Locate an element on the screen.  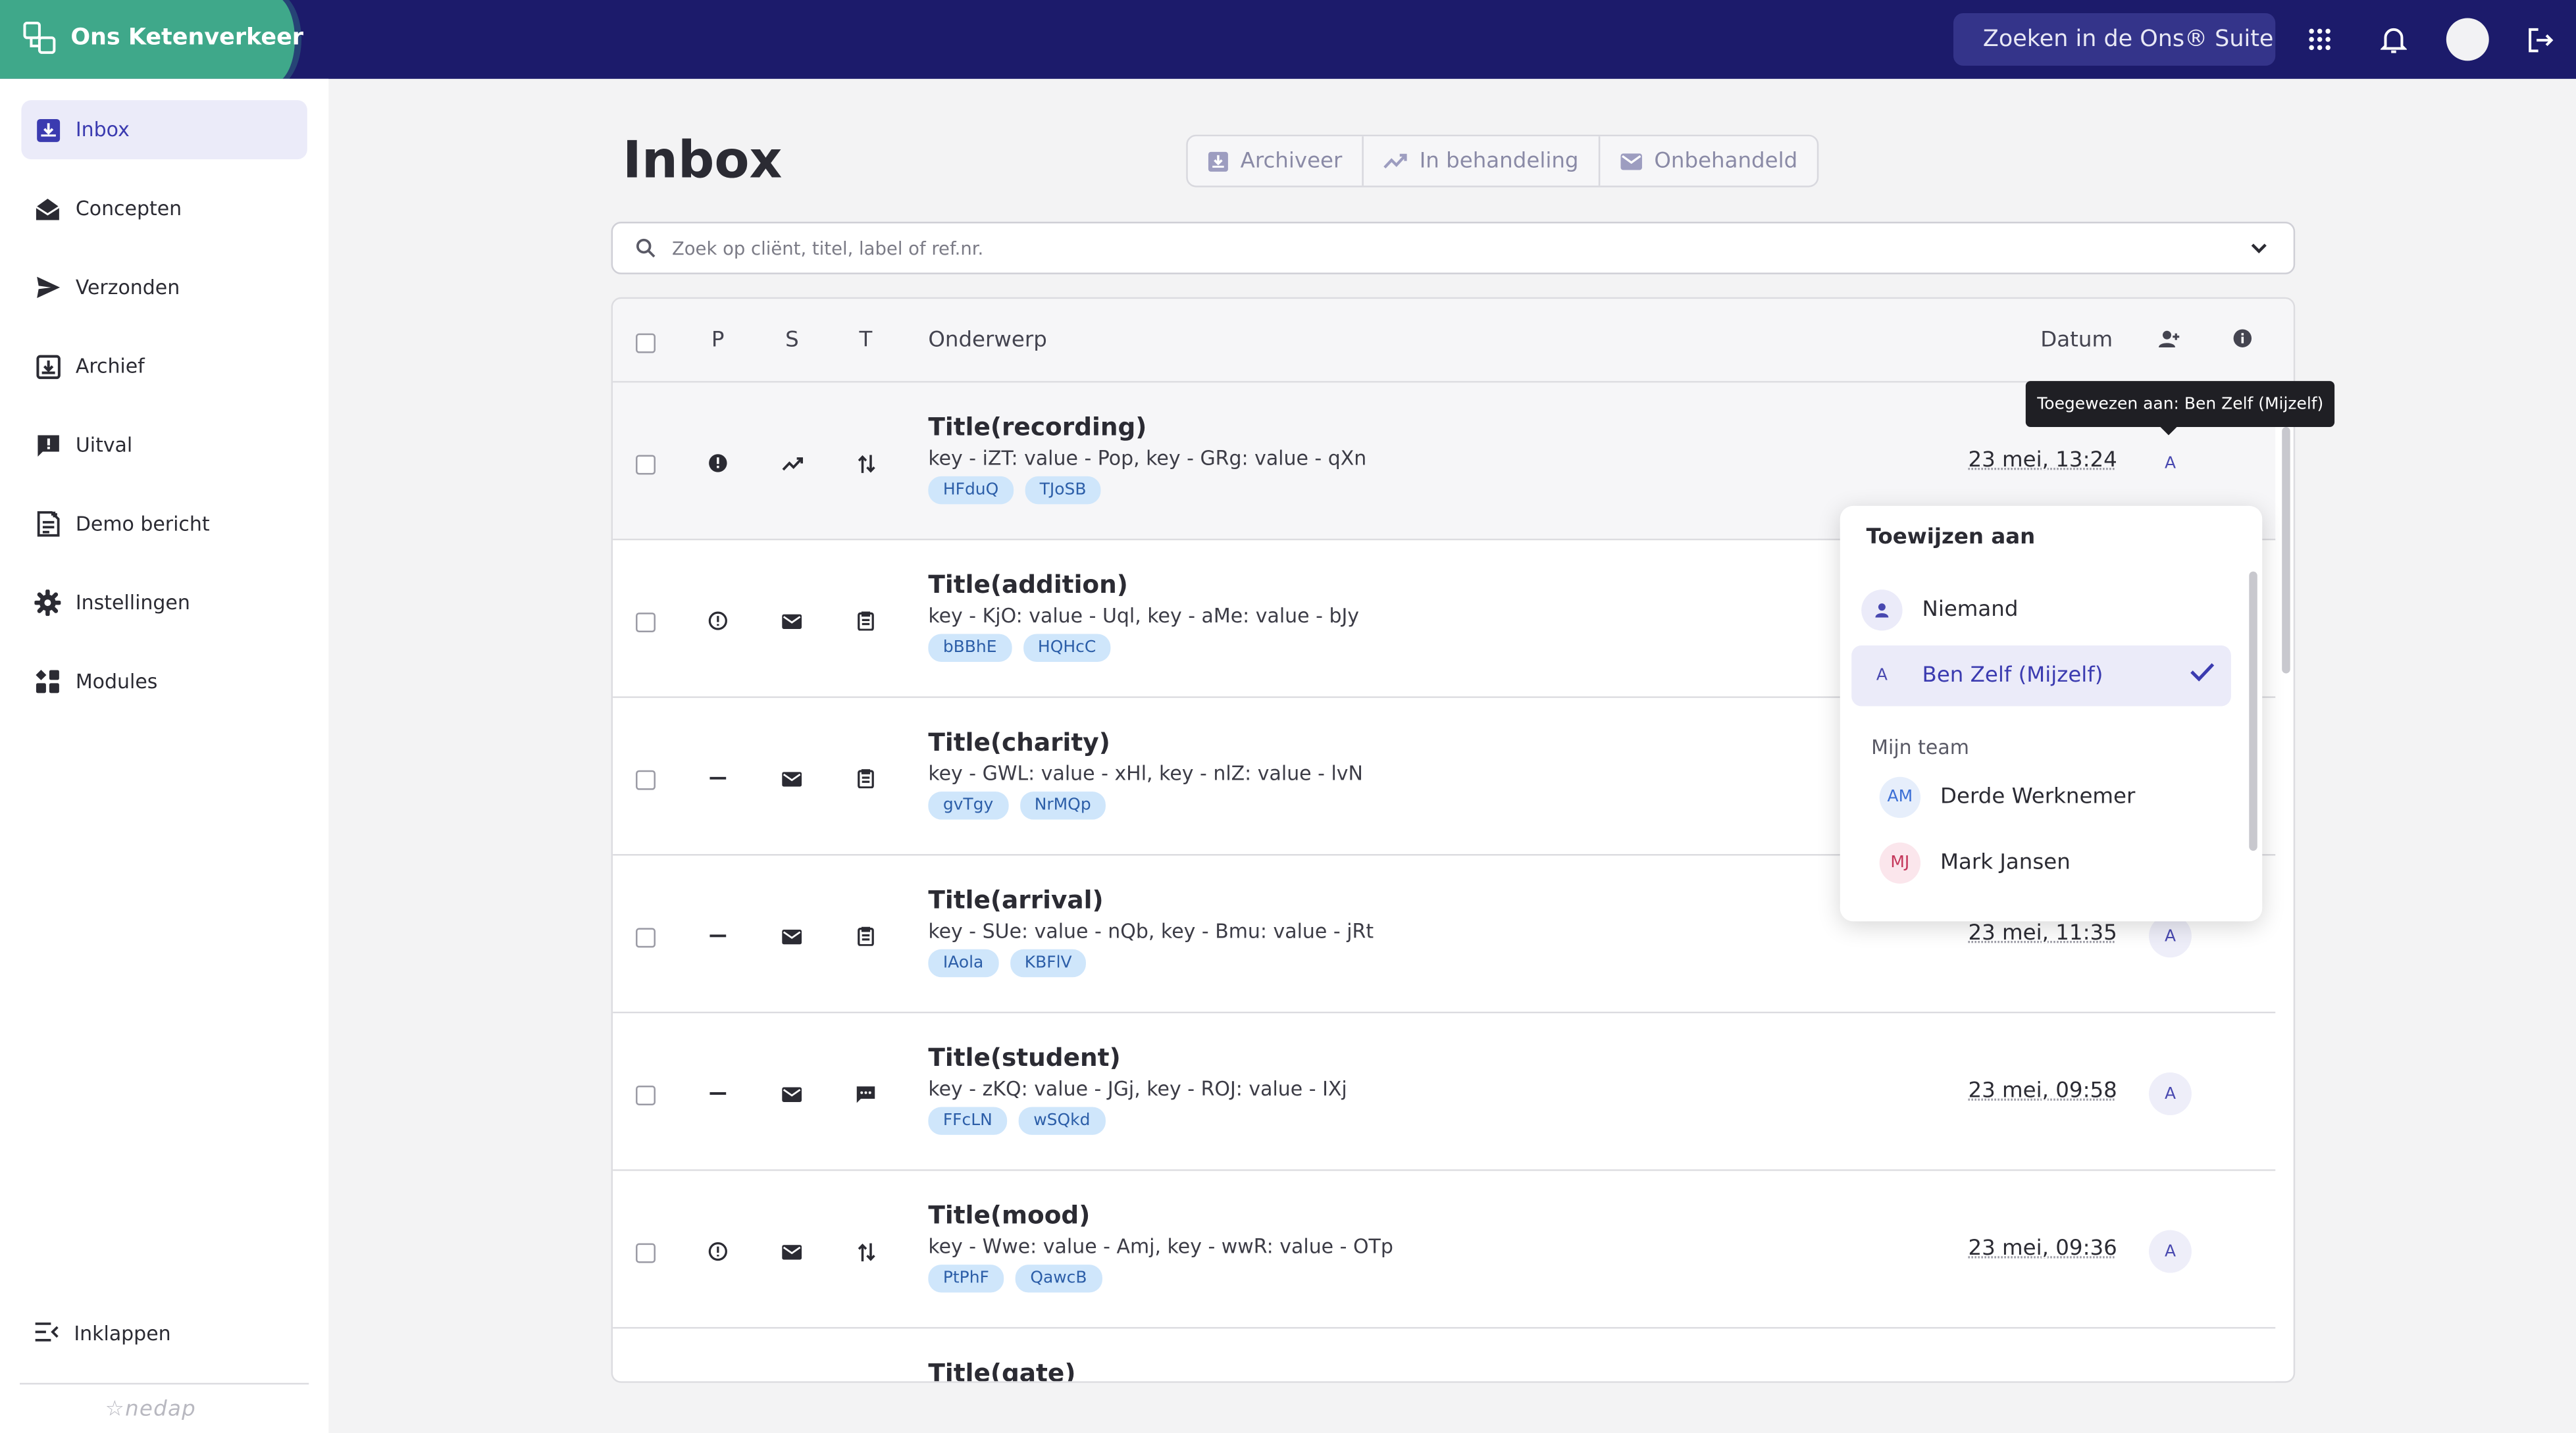
assign-option-label: Mark Jansen is located at coordinates (2005, 863).